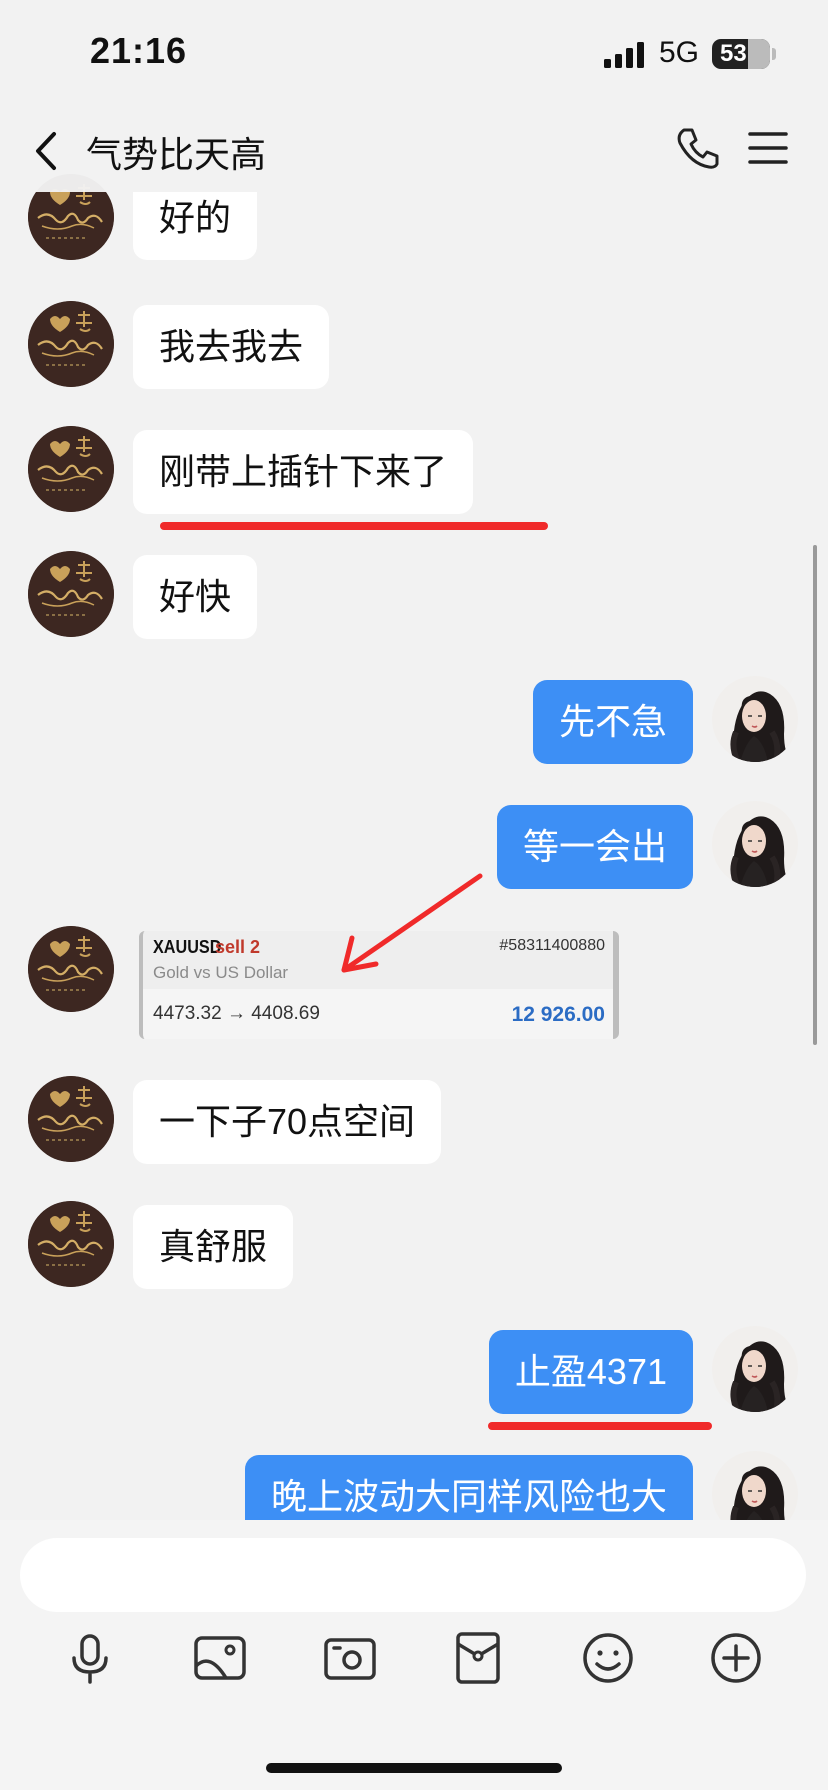  What do you see at coordinates (414, 55) in the screenshot?
I see `status-bar: 21:16 5G 53` at bounding box center [414, 55].